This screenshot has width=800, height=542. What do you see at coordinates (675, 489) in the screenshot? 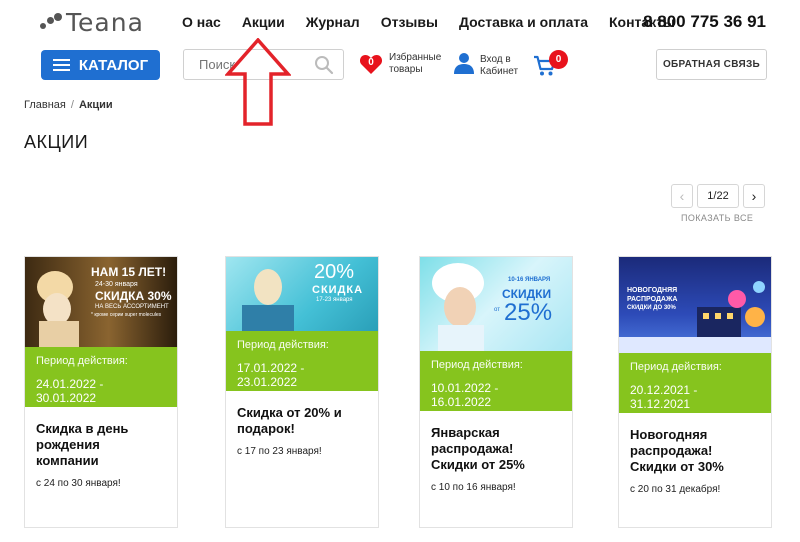
I see `card-description: с 20 по 31 декабря!` at bounding box center [675, 489].